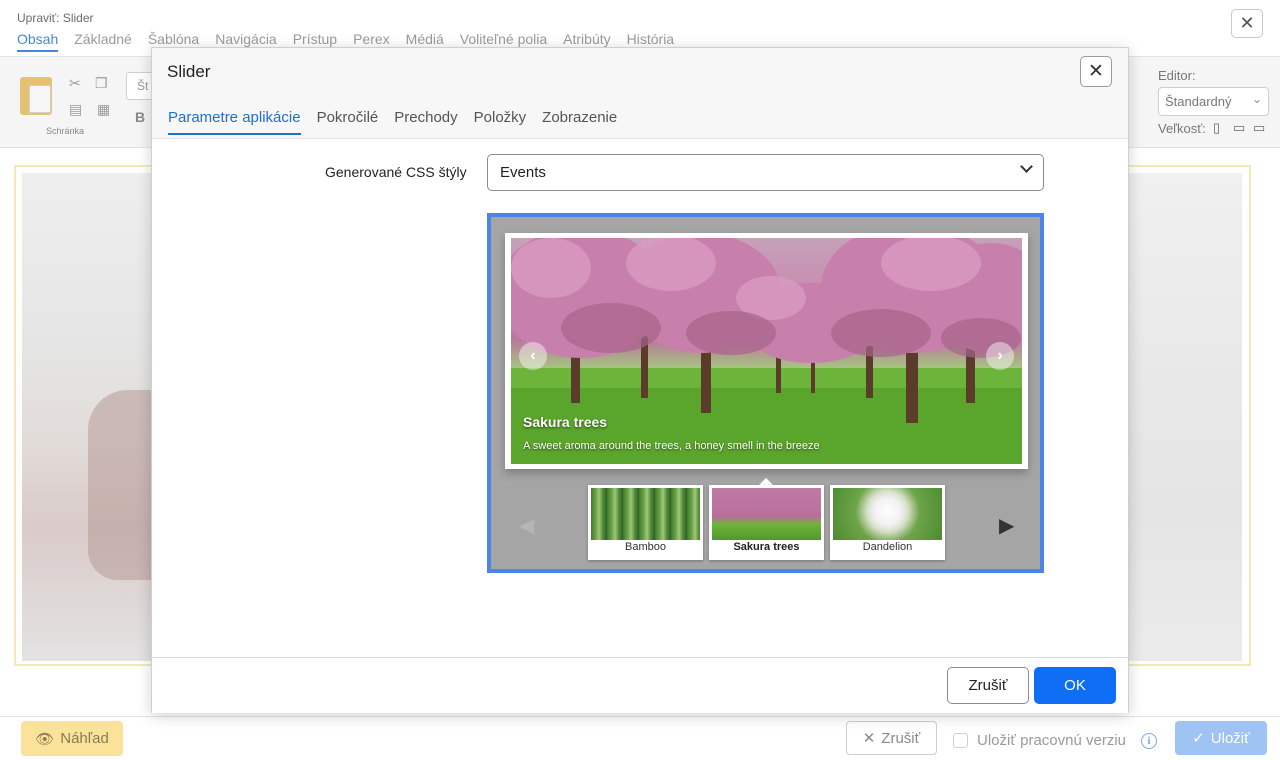 This screenshot has height=760, width=1280. I want to click on copy-icon: ❐, so click(101, 83).